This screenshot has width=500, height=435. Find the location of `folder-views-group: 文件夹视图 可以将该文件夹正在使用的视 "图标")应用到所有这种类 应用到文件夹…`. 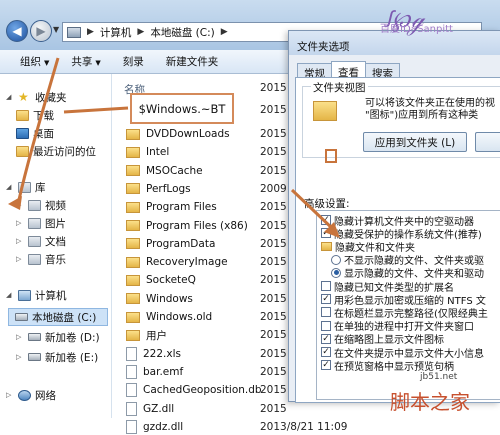

folder-views-group: 文件夹视图 可以将该文件夹正在使用的视 "图标")应用到所有这种类 应用到文件夹… is located at coordinates (401, 119).